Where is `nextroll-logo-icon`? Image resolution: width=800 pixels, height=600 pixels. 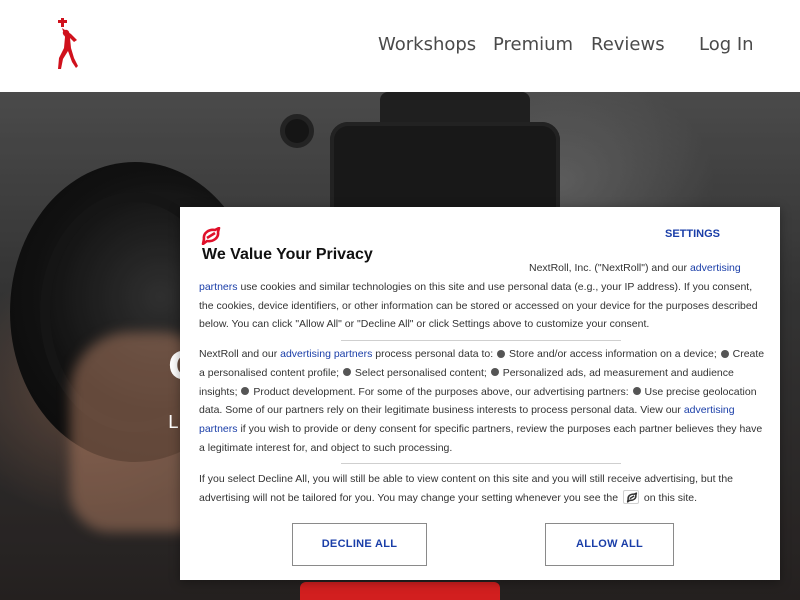
nextroll-logo-icon is located at coordinates (211, 236).